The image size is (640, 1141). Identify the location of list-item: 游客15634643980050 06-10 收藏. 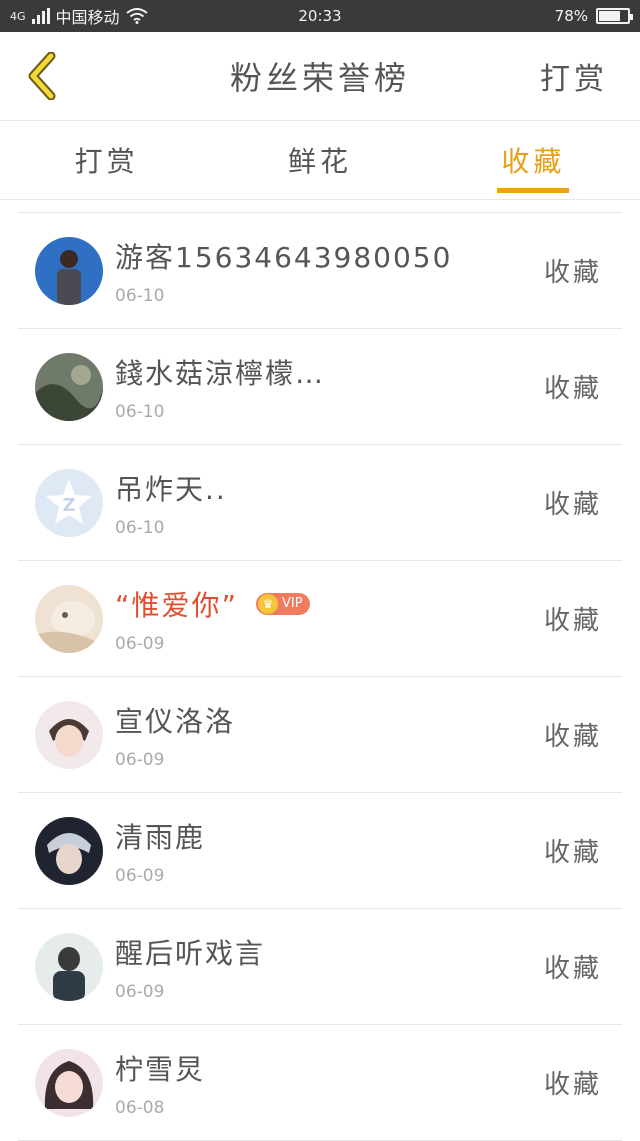
(320, 271).